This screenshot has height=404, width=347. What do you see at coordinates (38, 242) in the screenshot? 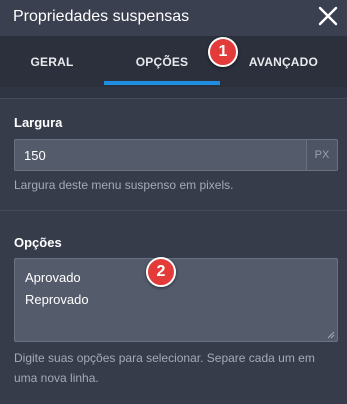
I see `options-label: Opções` at bounding box center [38, 242].